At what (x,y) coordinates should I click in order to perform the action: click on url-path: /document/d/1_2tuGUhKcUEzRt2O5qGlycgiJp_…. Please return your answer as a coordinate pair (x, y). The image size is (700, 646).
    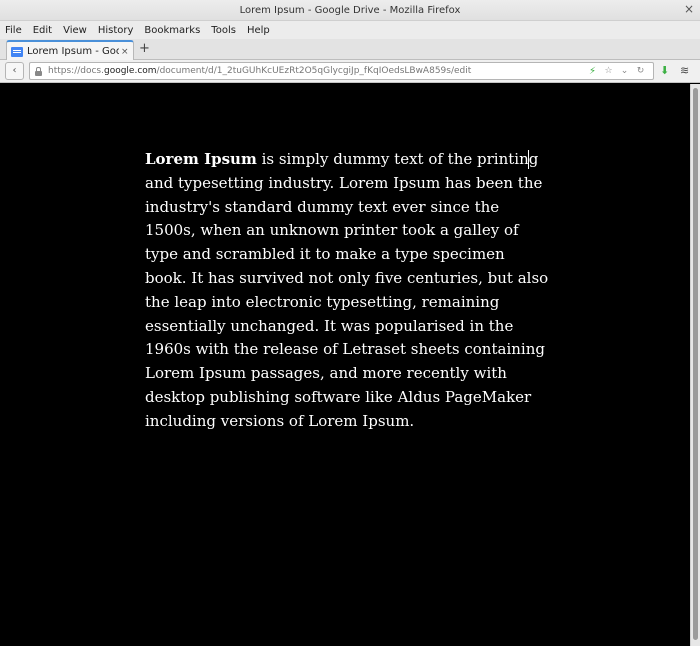
    Looking at the image, I should click on (314, 71).